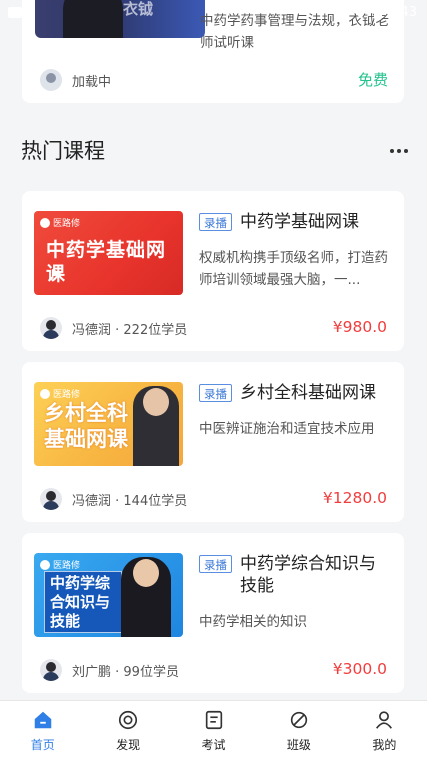 This screenshot has width=427, height=760. What do you see at coordinates (42, 719) in the screenshot?
I see `home-icon` at bounding box center [42, 719].